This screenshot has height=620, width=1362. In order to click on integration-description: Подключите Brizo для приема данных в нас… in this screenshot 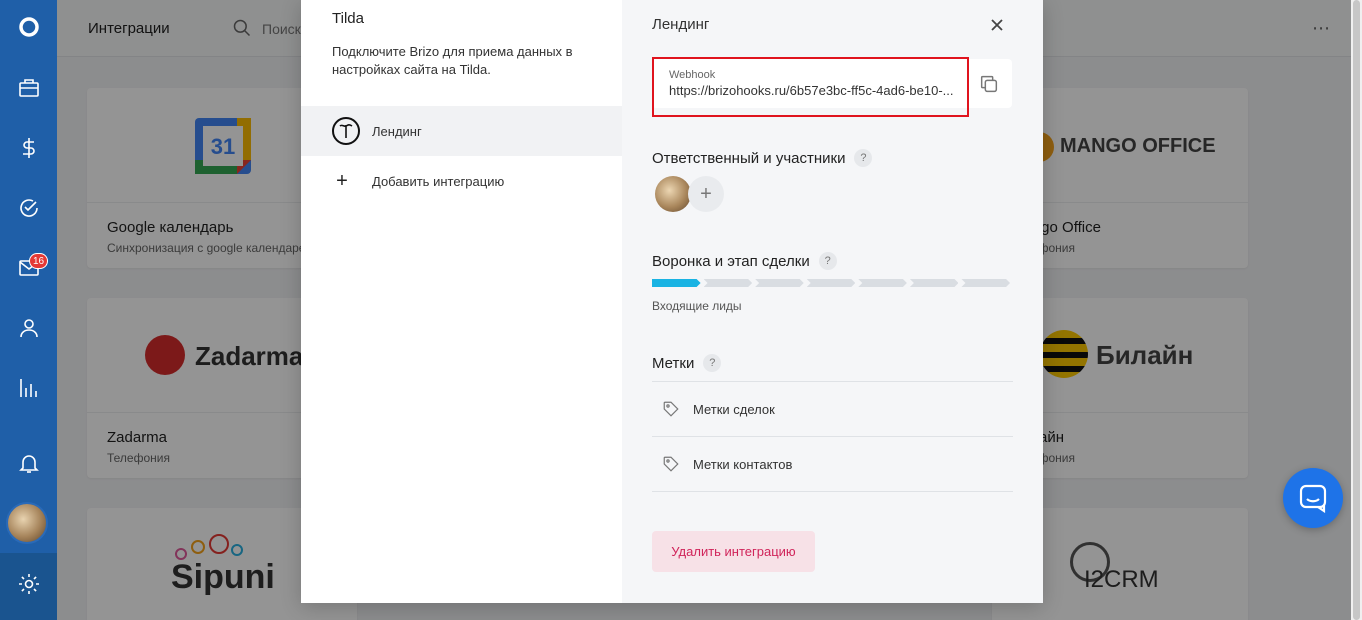, I will do `click(452, 60)`.